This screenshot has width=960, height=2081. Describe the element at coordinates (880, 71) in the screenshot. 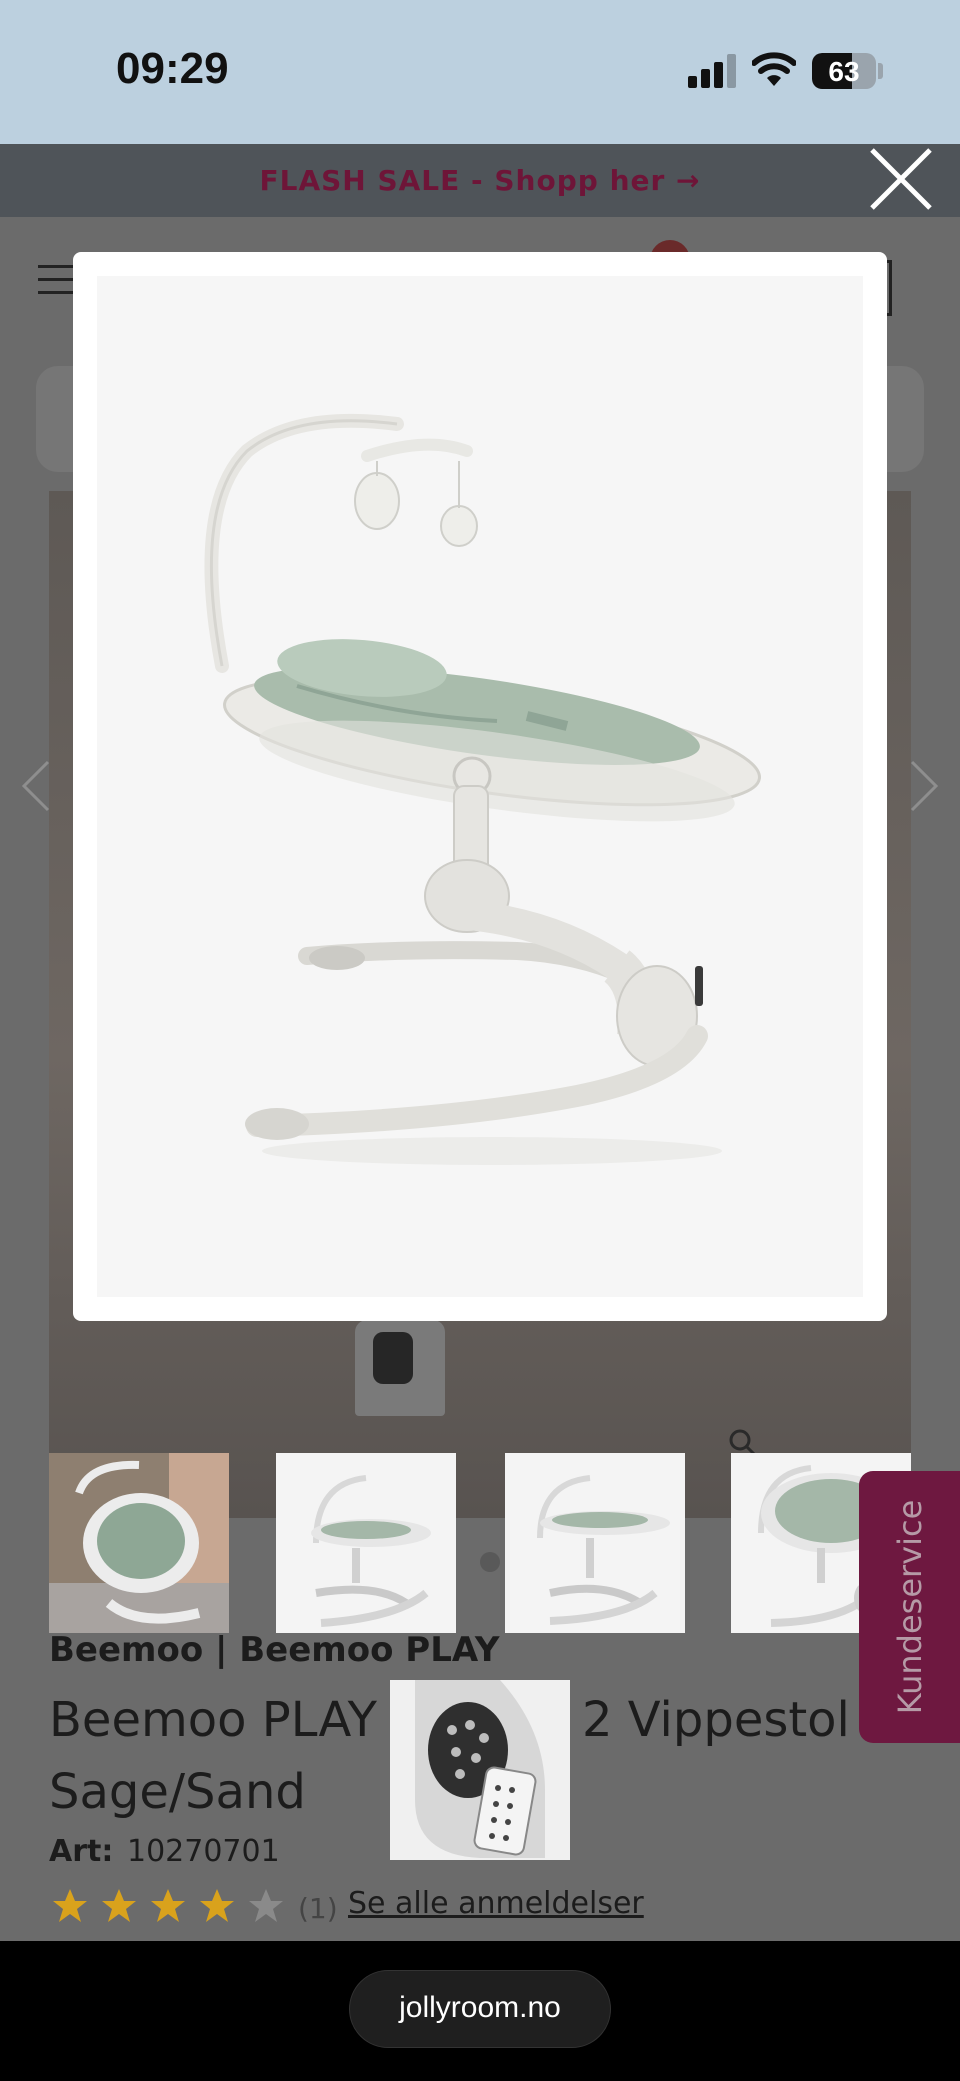

I see `battery-tip` at that location.